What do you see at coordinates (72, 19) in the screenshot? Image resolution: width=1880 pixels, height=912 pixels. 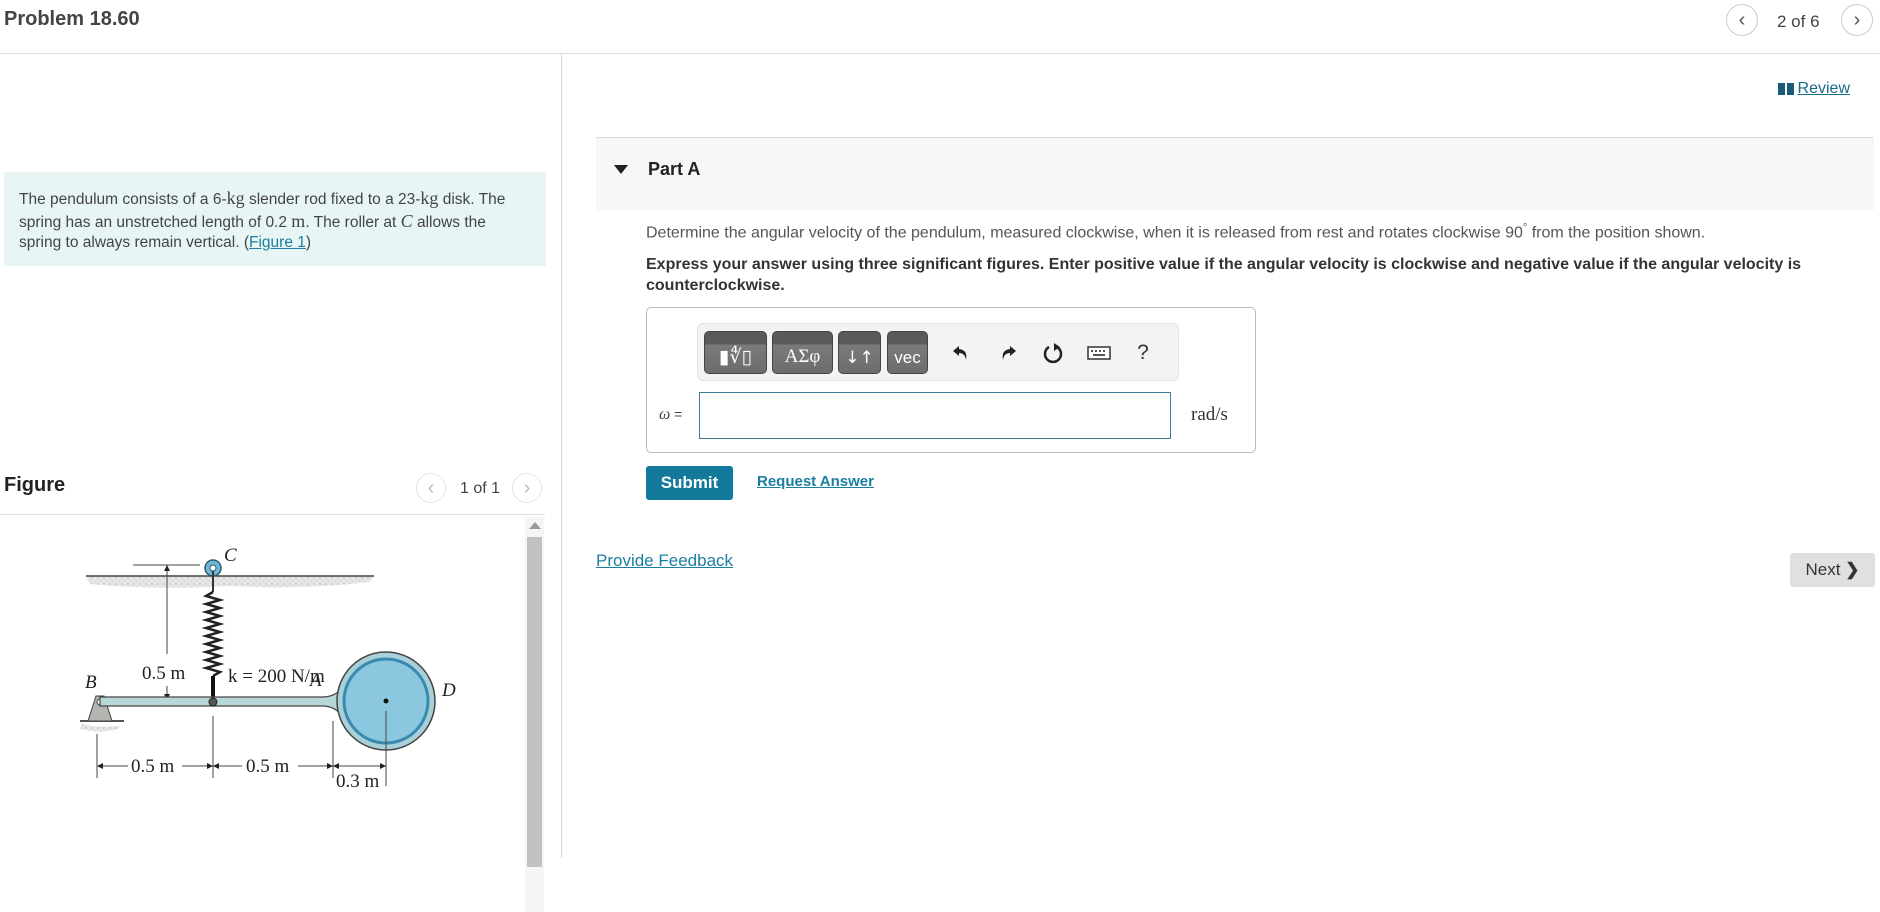 I see `problem-title: Problem 18.60` at bounding box center [72, 19].